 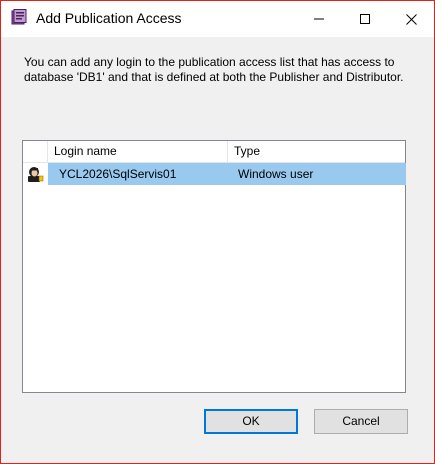 What do you see at coordinates (118, 174) in the screenshot?
I see `login-name-cell: YCL2026\SqlServis01` at bounding box center [118, 174].